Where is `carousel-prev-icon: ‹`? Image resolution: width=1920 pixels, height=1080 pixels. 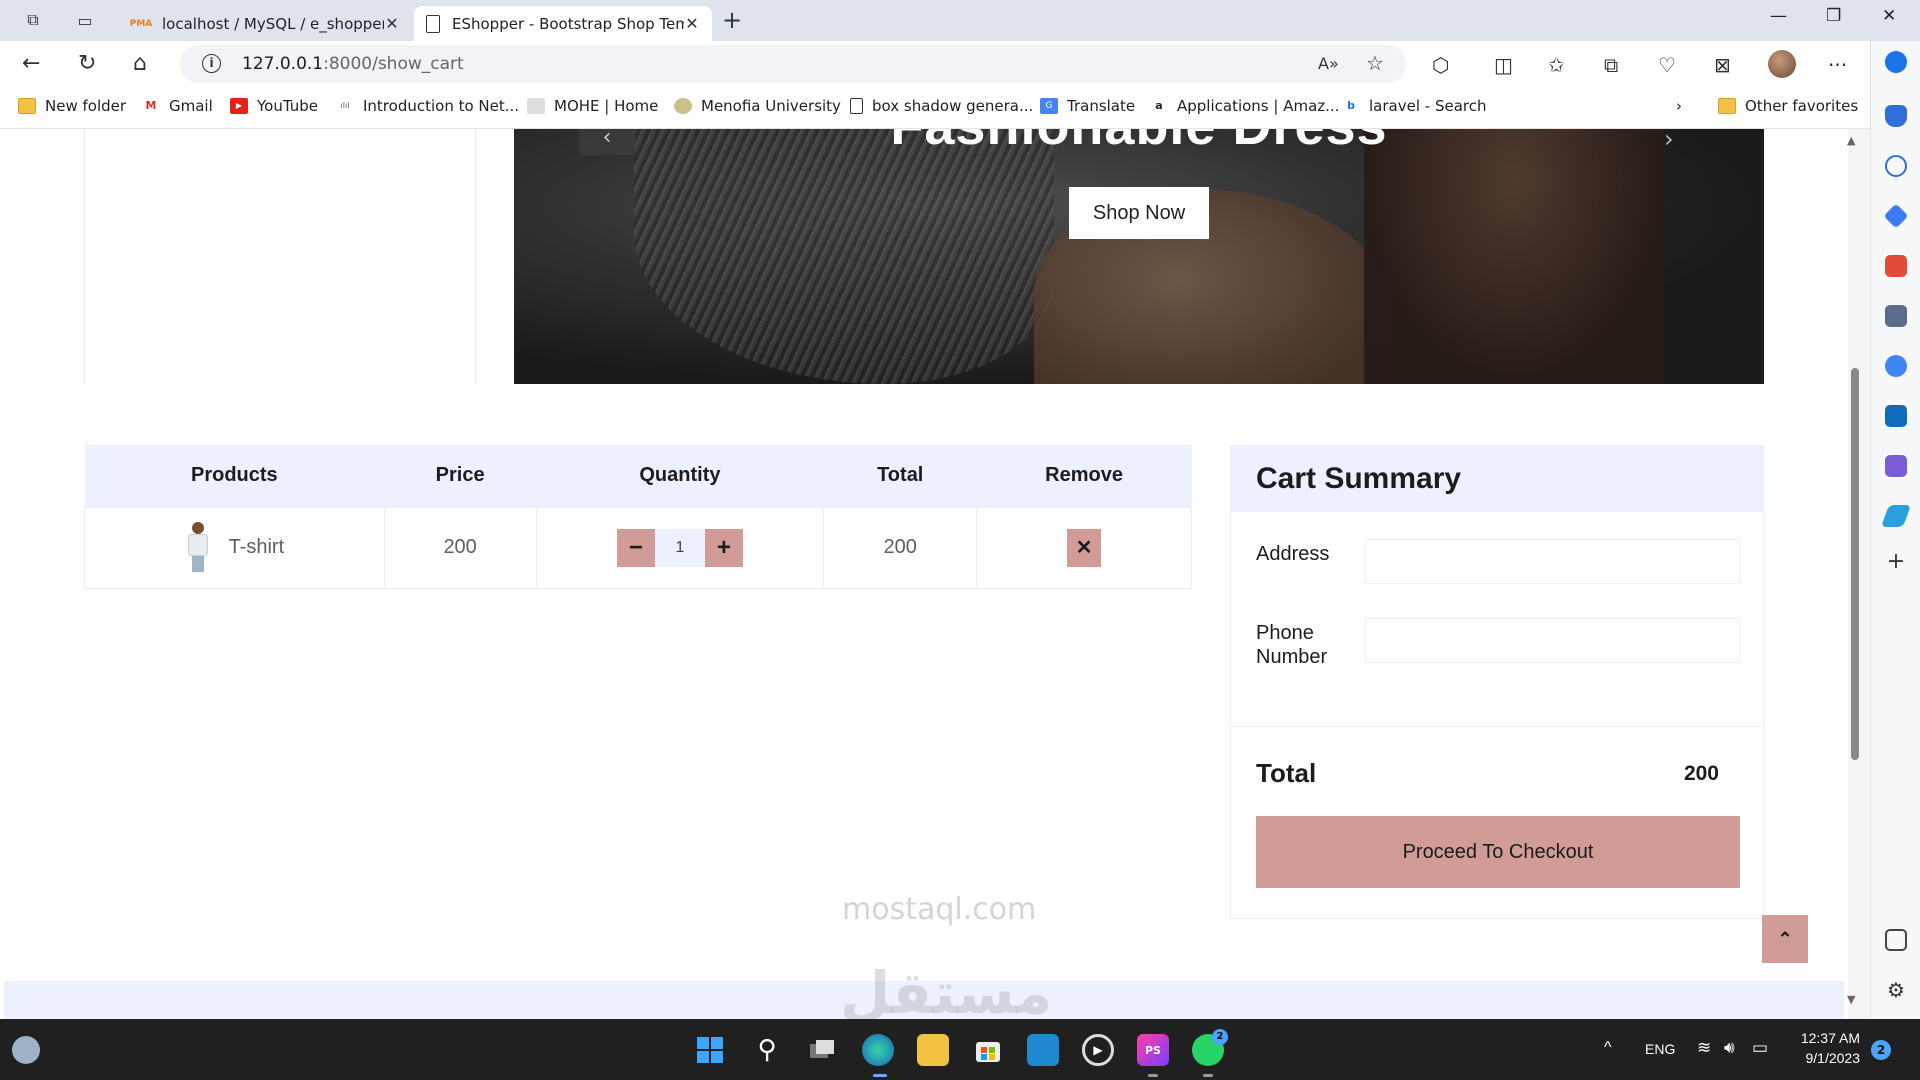 carousel-prev-icon: ‹ is located at coordinates (607, 142).